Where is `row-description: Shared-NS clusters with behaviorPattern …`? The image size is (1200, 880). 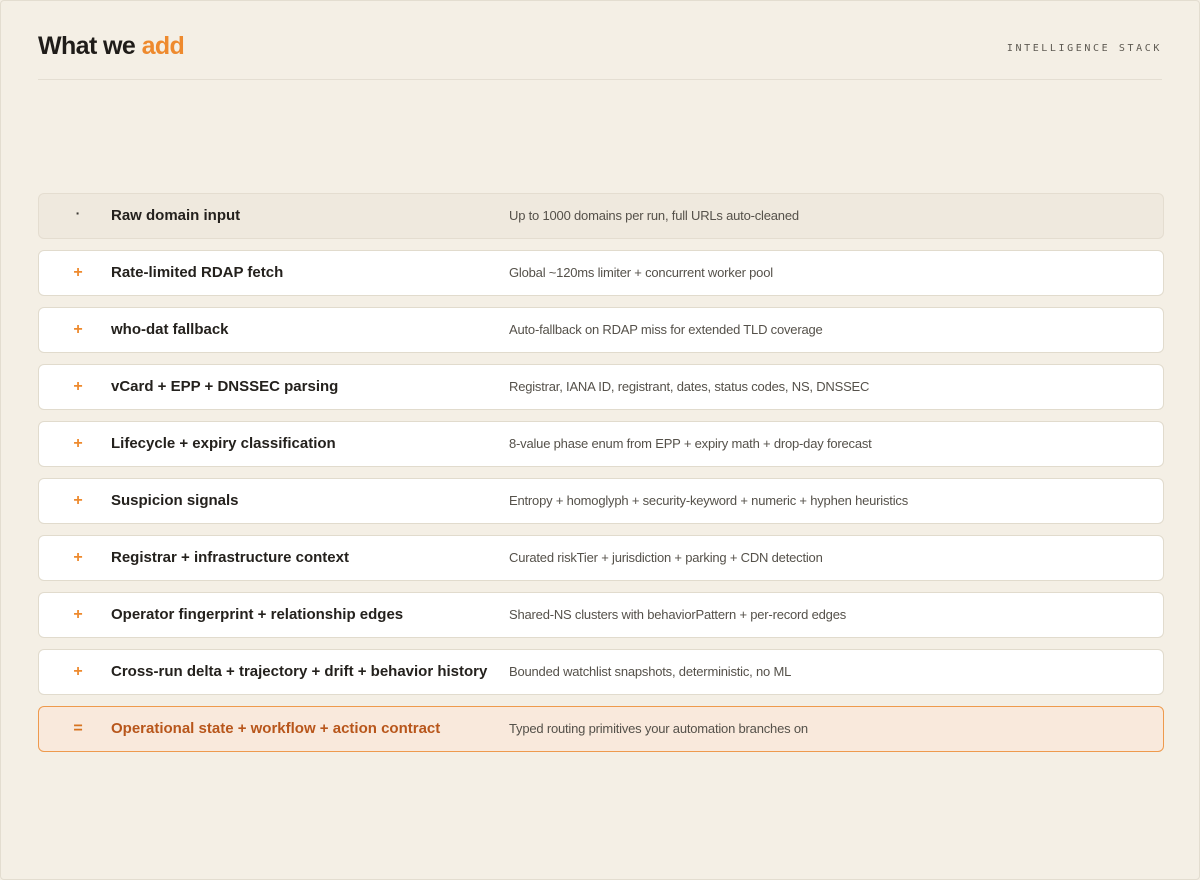 row-description: Shared-NS clusters with behaviorPattern … is located at coordinates (678, 614).